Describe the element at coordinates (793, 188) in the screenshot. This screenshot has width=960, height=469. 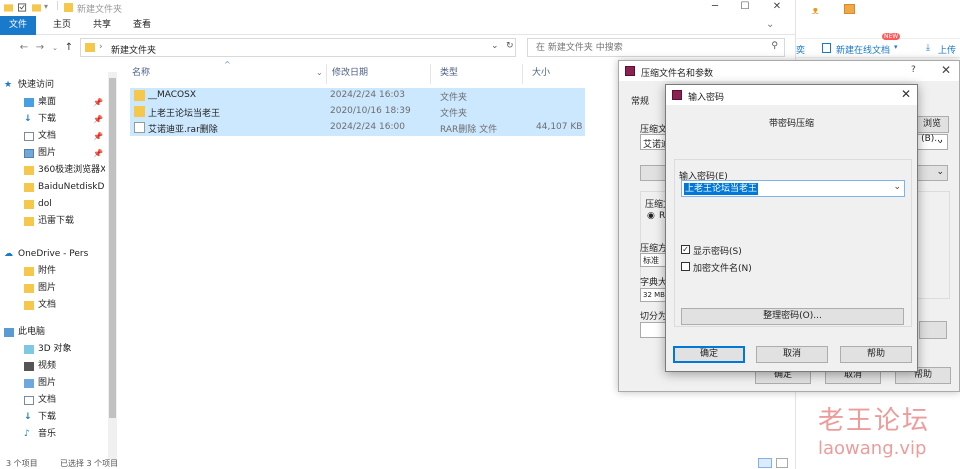
I see `password-input: 上老王论坛当老王 ⌄` at that location.